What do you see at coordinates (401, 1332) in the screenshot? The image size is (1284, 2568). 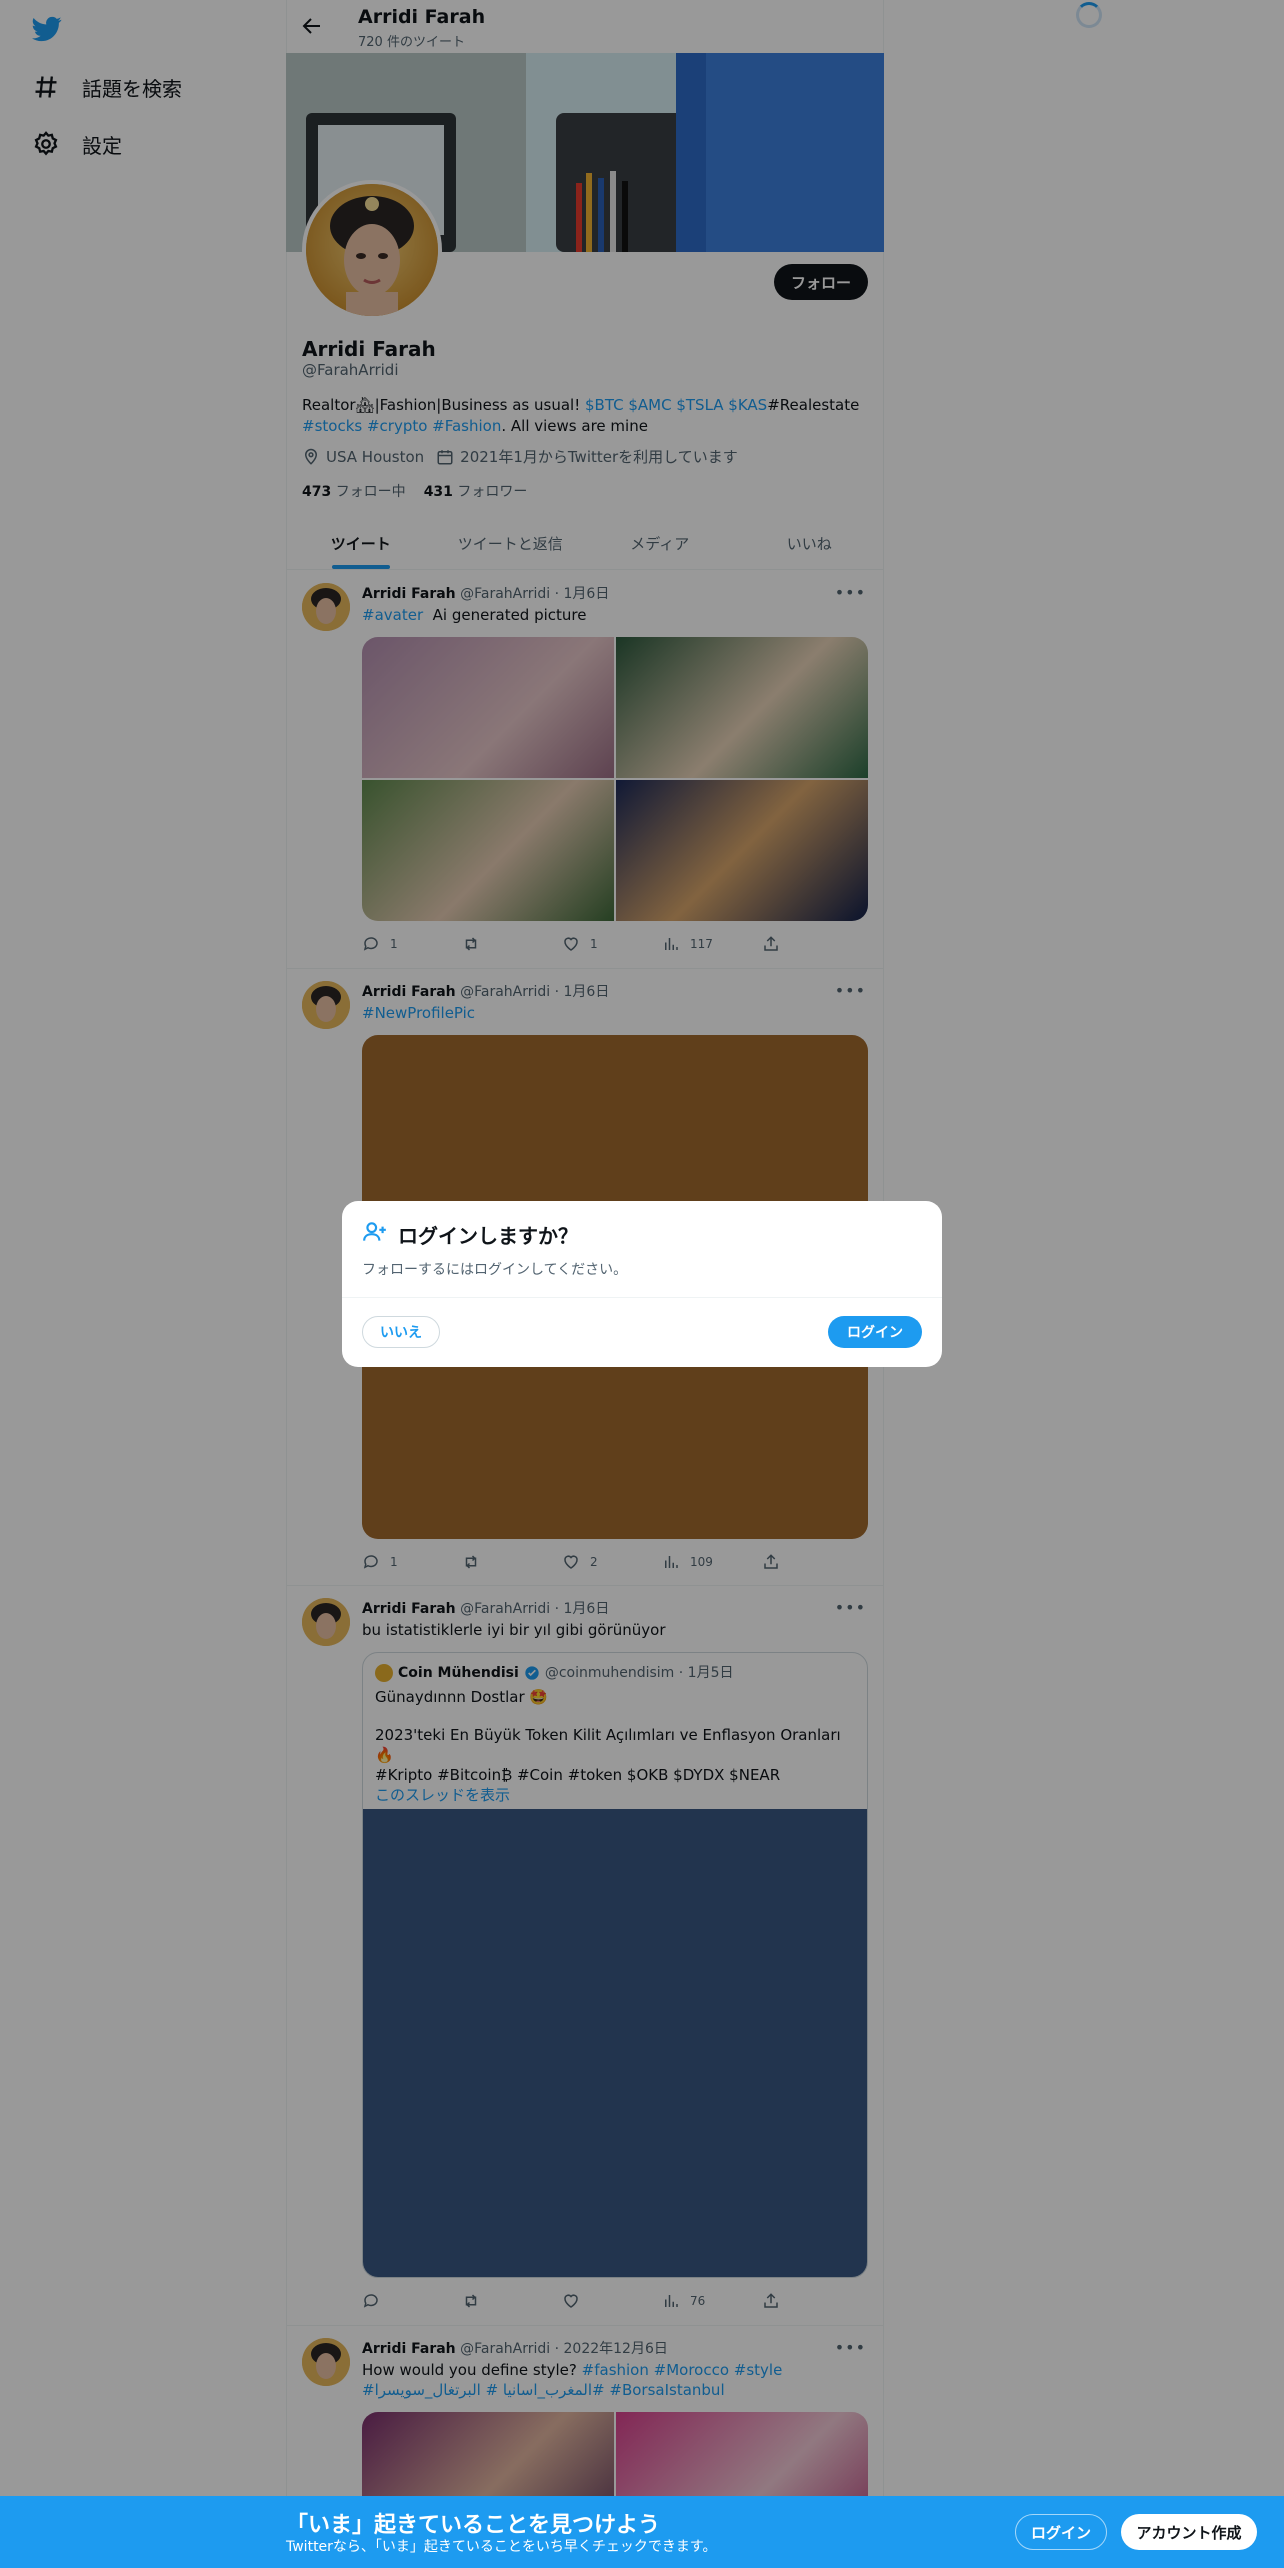 I see `cancel-button: いいえ` at bounding box center [401, 1332].